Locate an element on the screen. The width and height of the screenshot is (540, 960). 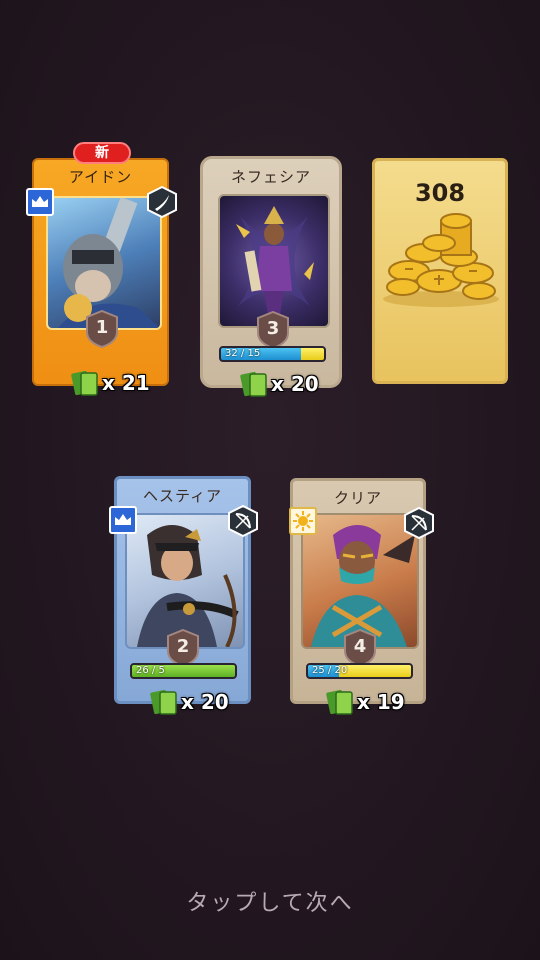
level-badge: 3 is located at coordinates (273, 330).